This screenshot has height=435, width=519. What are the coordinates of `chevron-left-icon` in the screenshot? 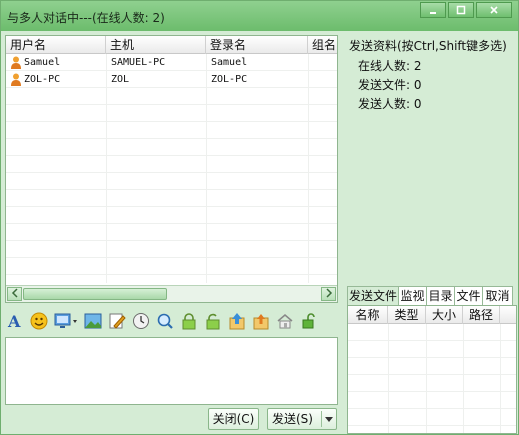 It's located at (14, 293).